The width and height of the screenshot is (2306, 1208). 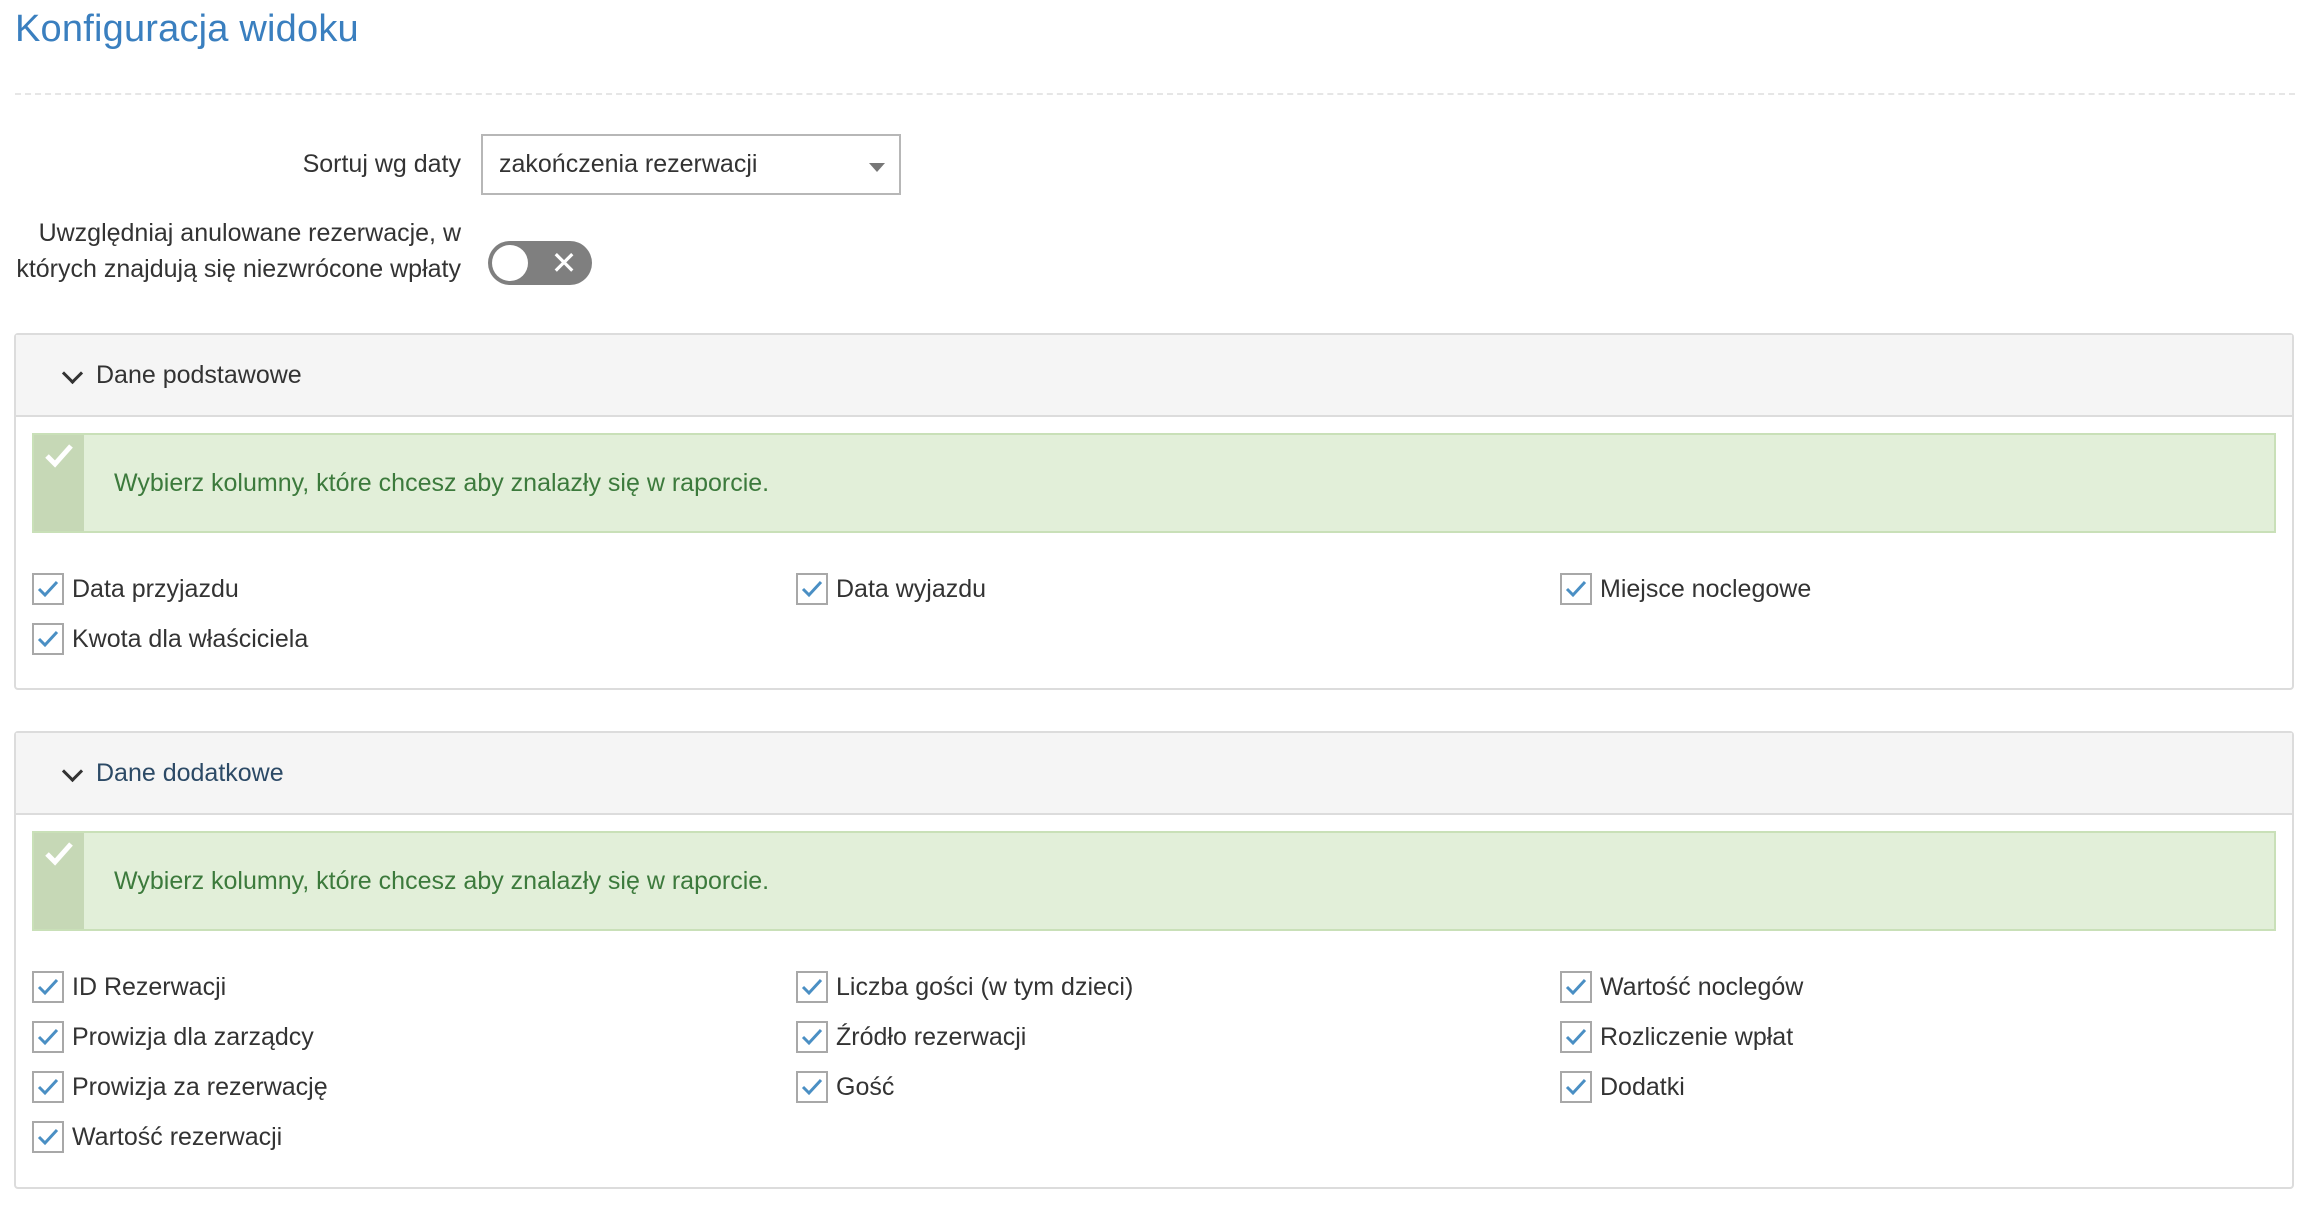 I want to click on column-checkbox: Prowizja dla zarządcy, so click(x=173, y=1037).